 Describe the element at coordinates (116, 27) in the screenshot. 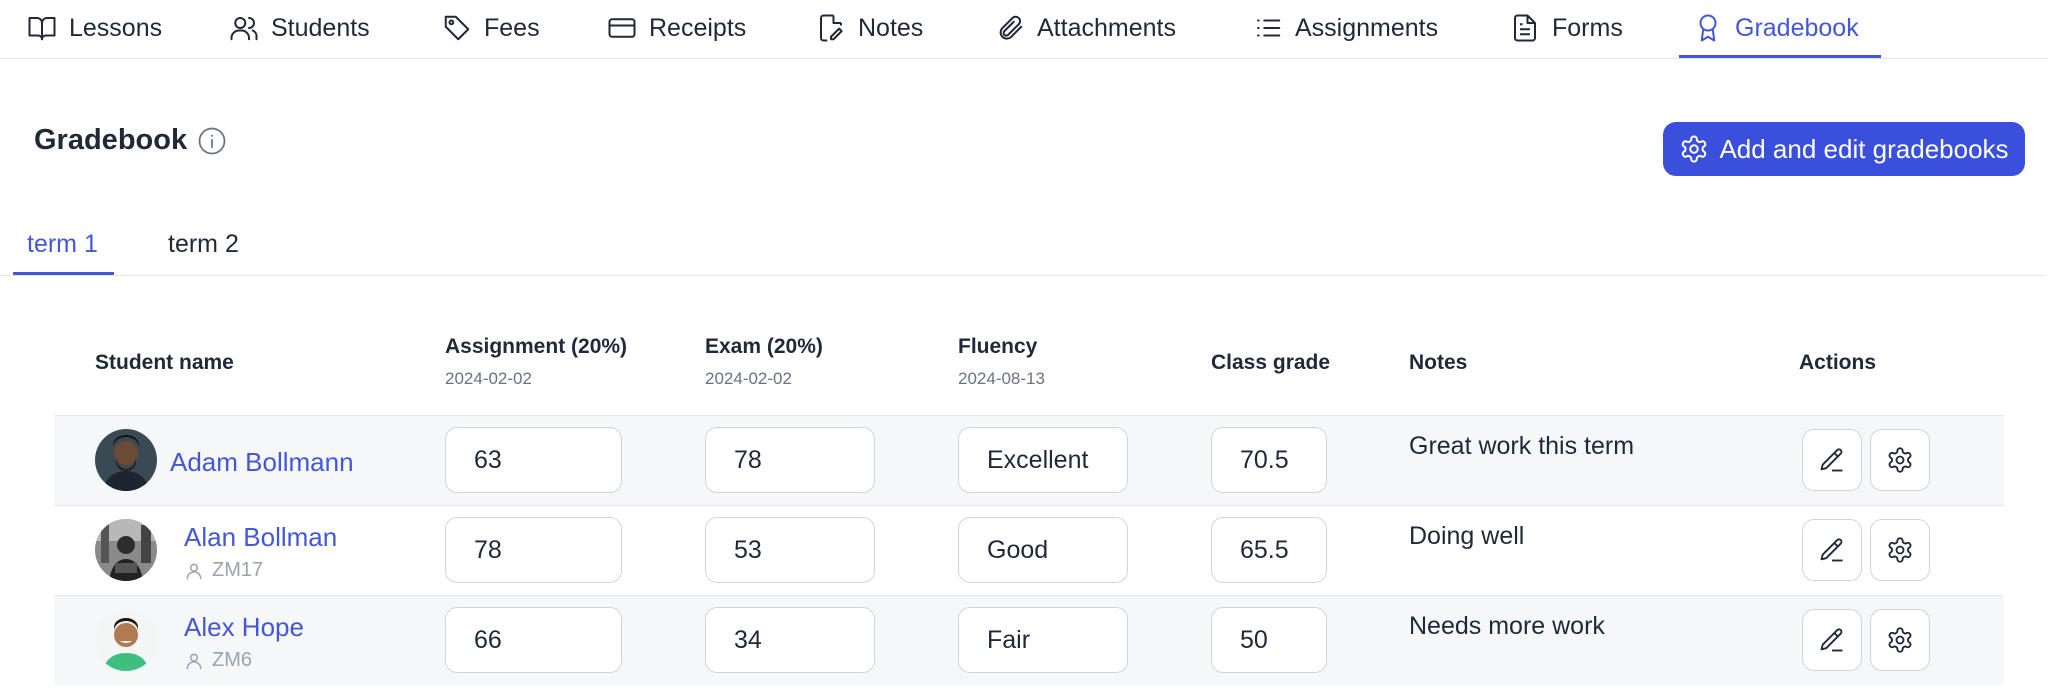

I see `nav-label: Lessons` at that location.